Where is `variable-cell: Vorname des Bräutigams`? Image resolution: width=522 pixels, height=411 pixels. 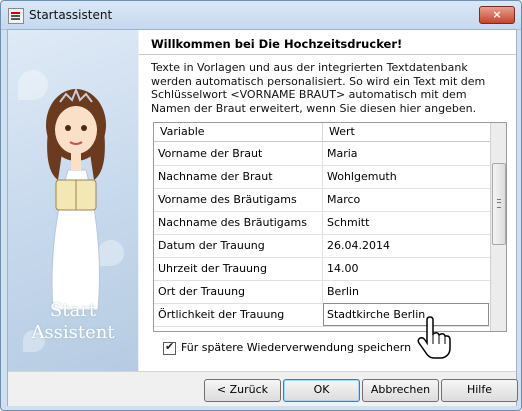 variable-cell: Vorname des Bräutigams is located at coordinates (227, 199).